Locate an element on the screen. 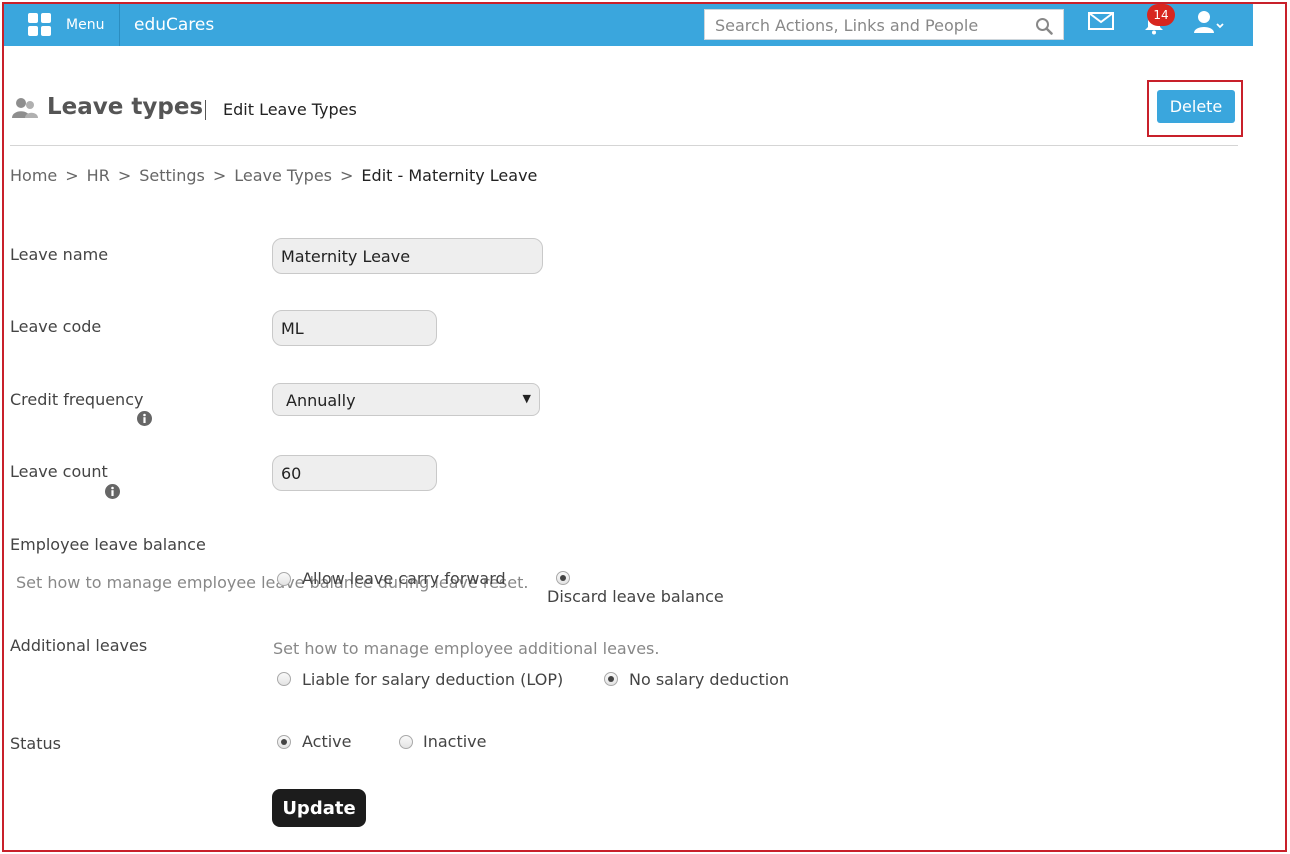 Image resolution: width=1290 pixels, height=854 pixels. breadcrumb-current: Edit - Maternity Leave is located at coordinates (449, 175).